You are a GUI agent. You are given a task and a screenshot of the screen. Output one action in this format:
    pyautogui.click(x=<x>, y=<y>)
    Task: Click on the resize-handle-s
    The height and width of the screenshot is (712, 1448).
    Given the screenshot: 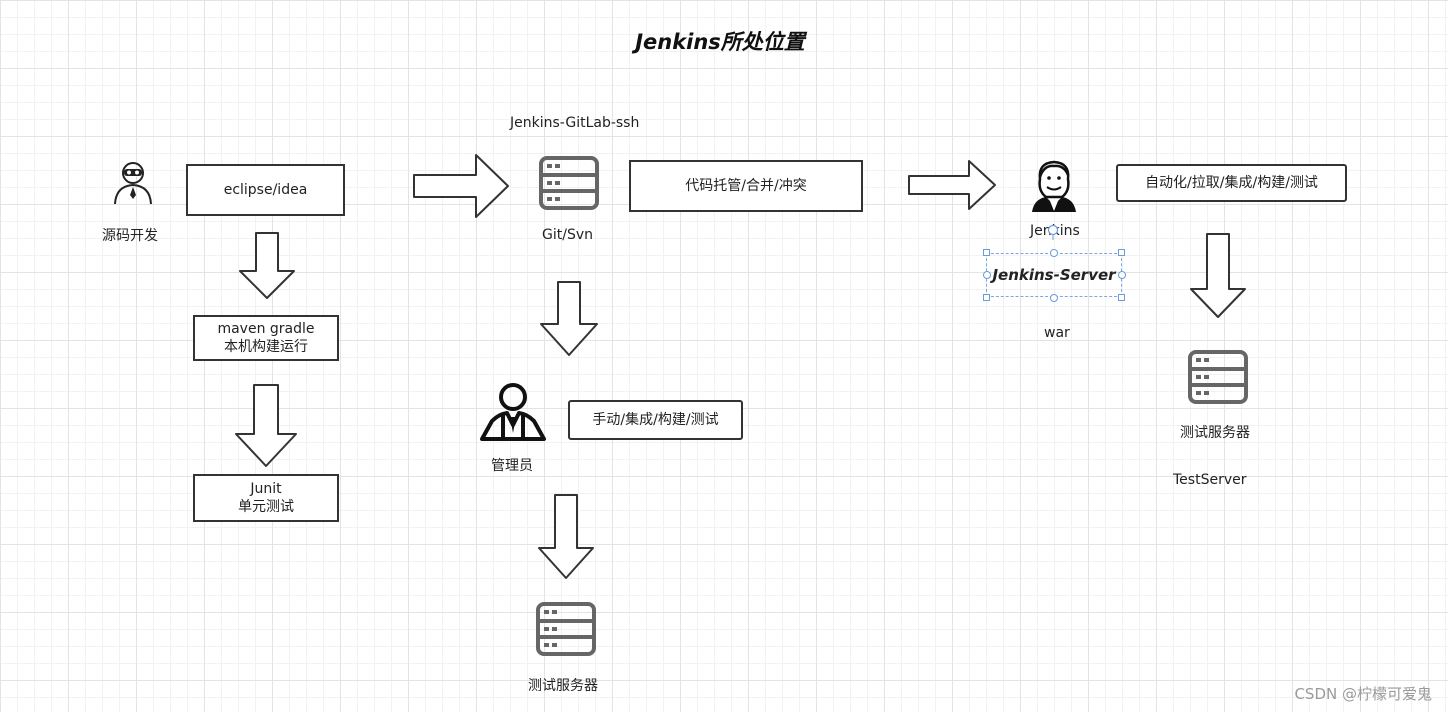 What is the action you would take?
    pyautogui.click(x=1054, y=298)
    